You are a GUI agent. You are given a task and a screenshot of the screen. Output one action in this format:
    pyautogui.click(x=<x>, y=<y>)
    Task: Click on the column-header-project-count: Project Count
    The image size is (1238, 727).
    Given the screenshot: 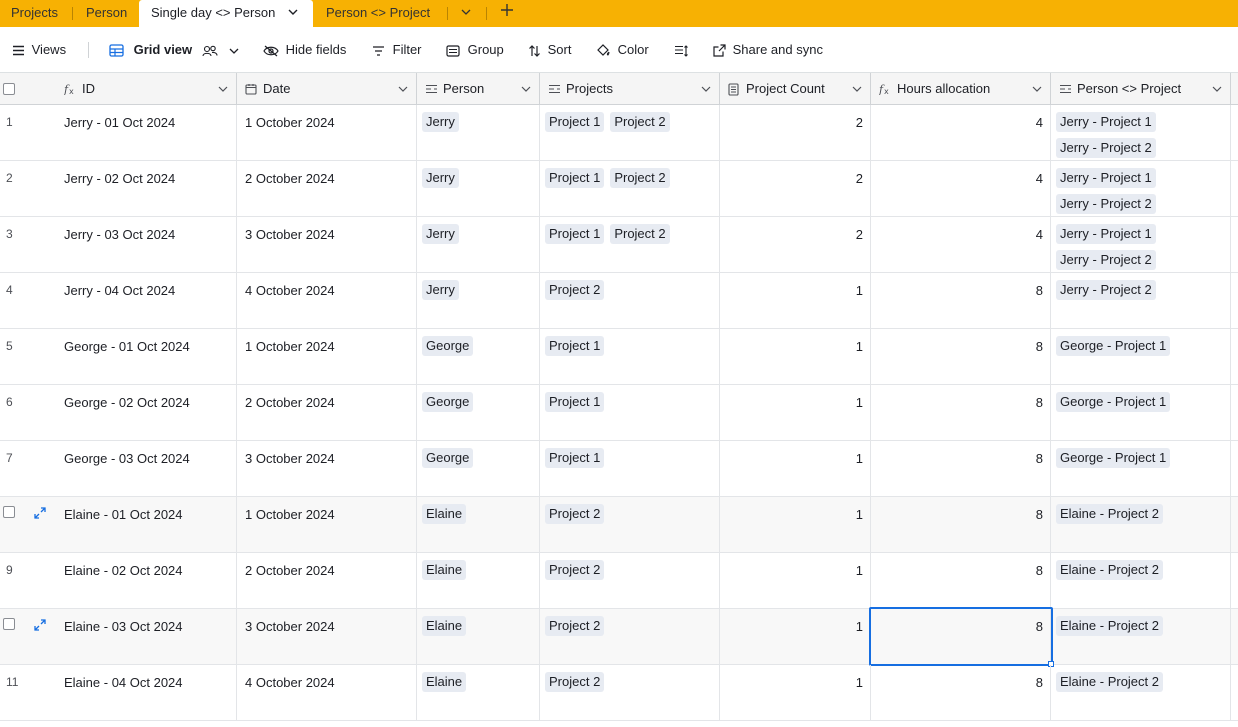 What is the action you would take?
    pyautogui.click(x=795, y=89)
    